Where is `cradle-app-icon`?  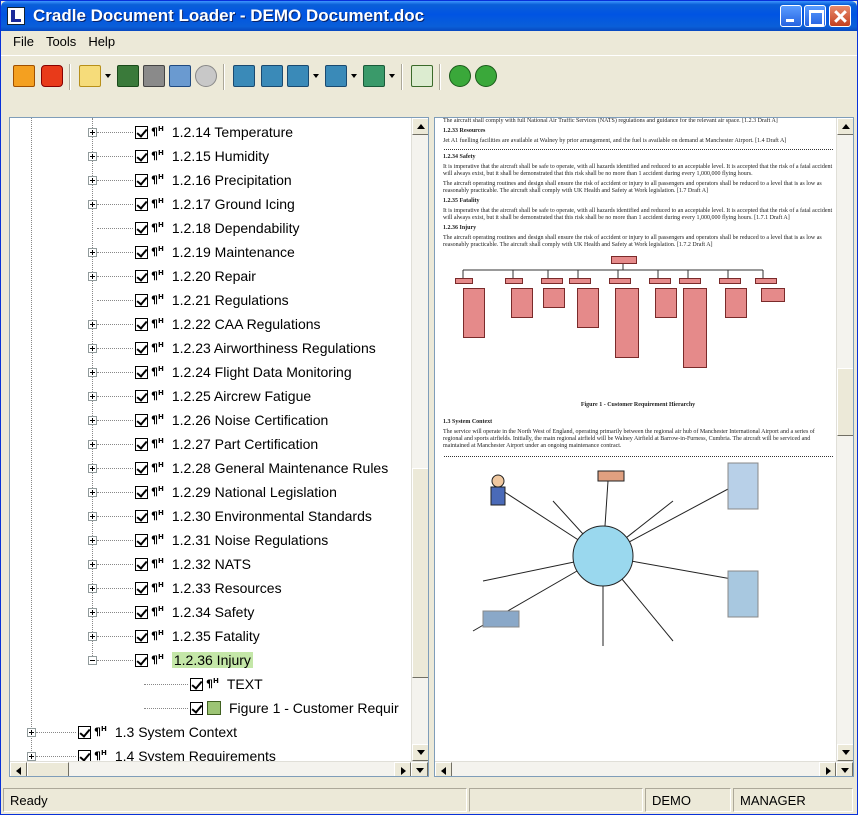 cradle-app-icon is located at coordinates (16, 16).